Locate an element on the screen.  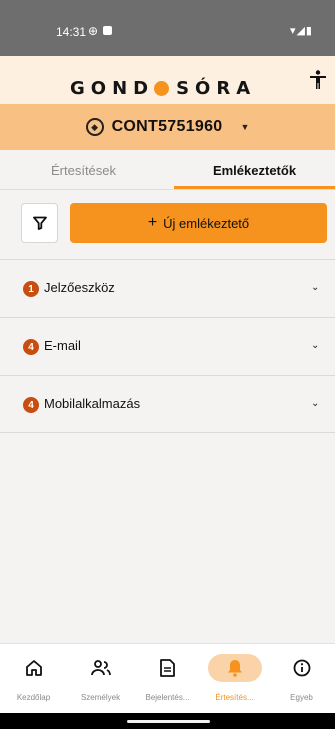
section-mobile-app: 4 Mobilalkalmazás ⌄ is located at coordinates (167, 404).